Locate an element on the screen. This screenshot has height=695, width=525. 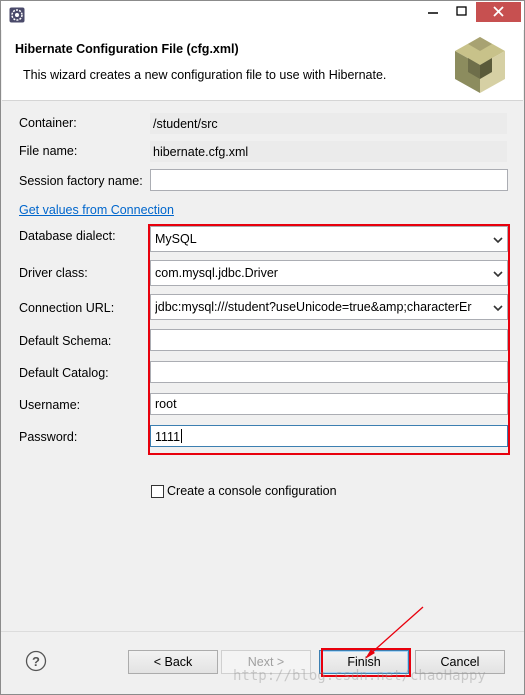
console-config-checkbox is located at coordinates (157, 491).